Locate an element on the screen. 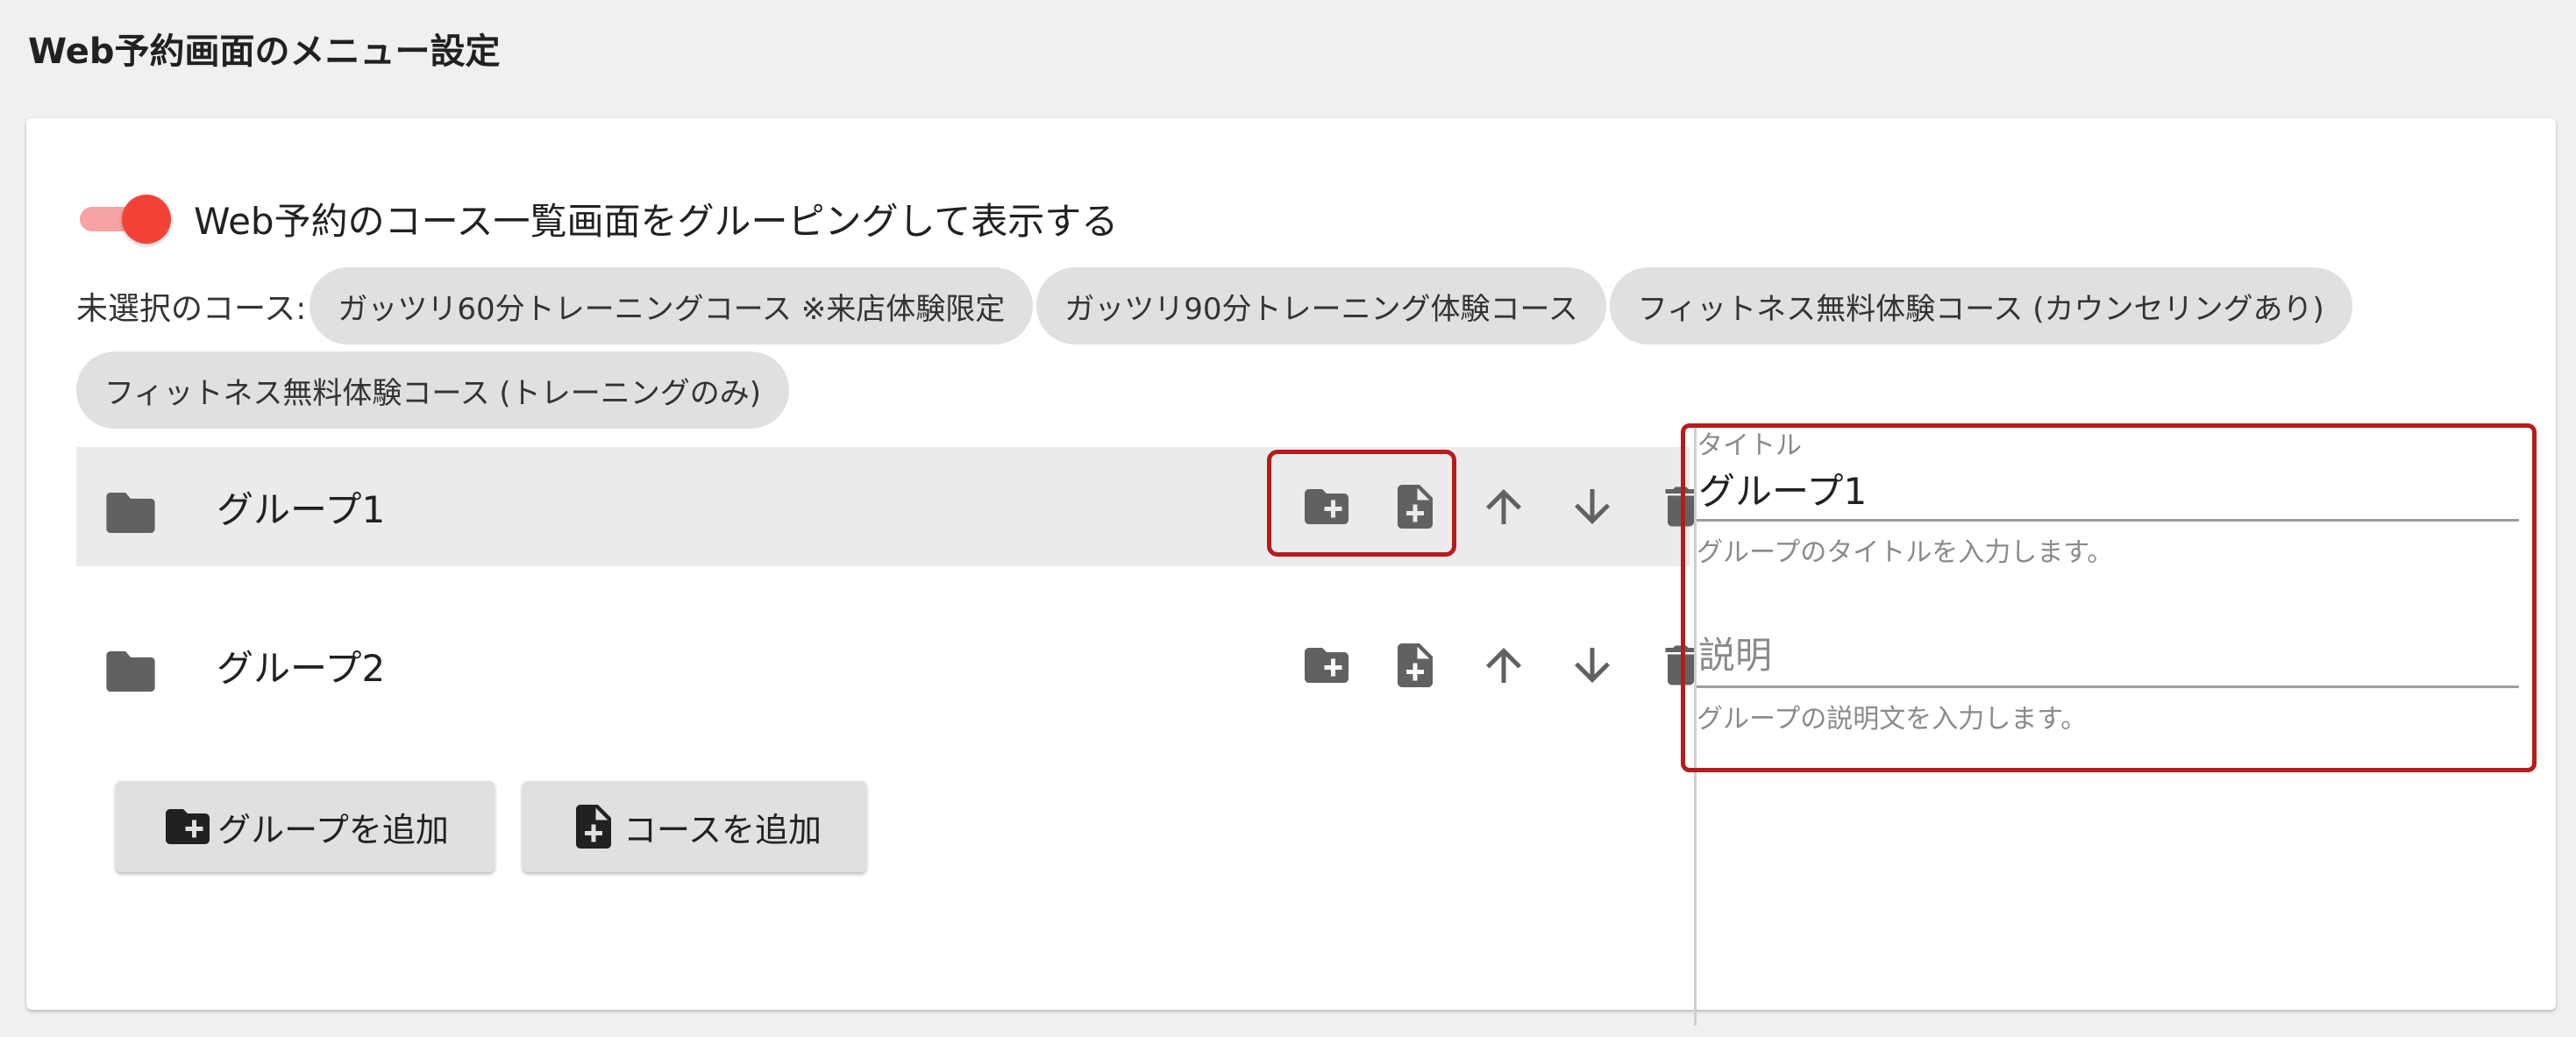 The height and width of the screenshot is (1037, 2576). add-course-label: コースを追加 is located at coordinates (722, 830).